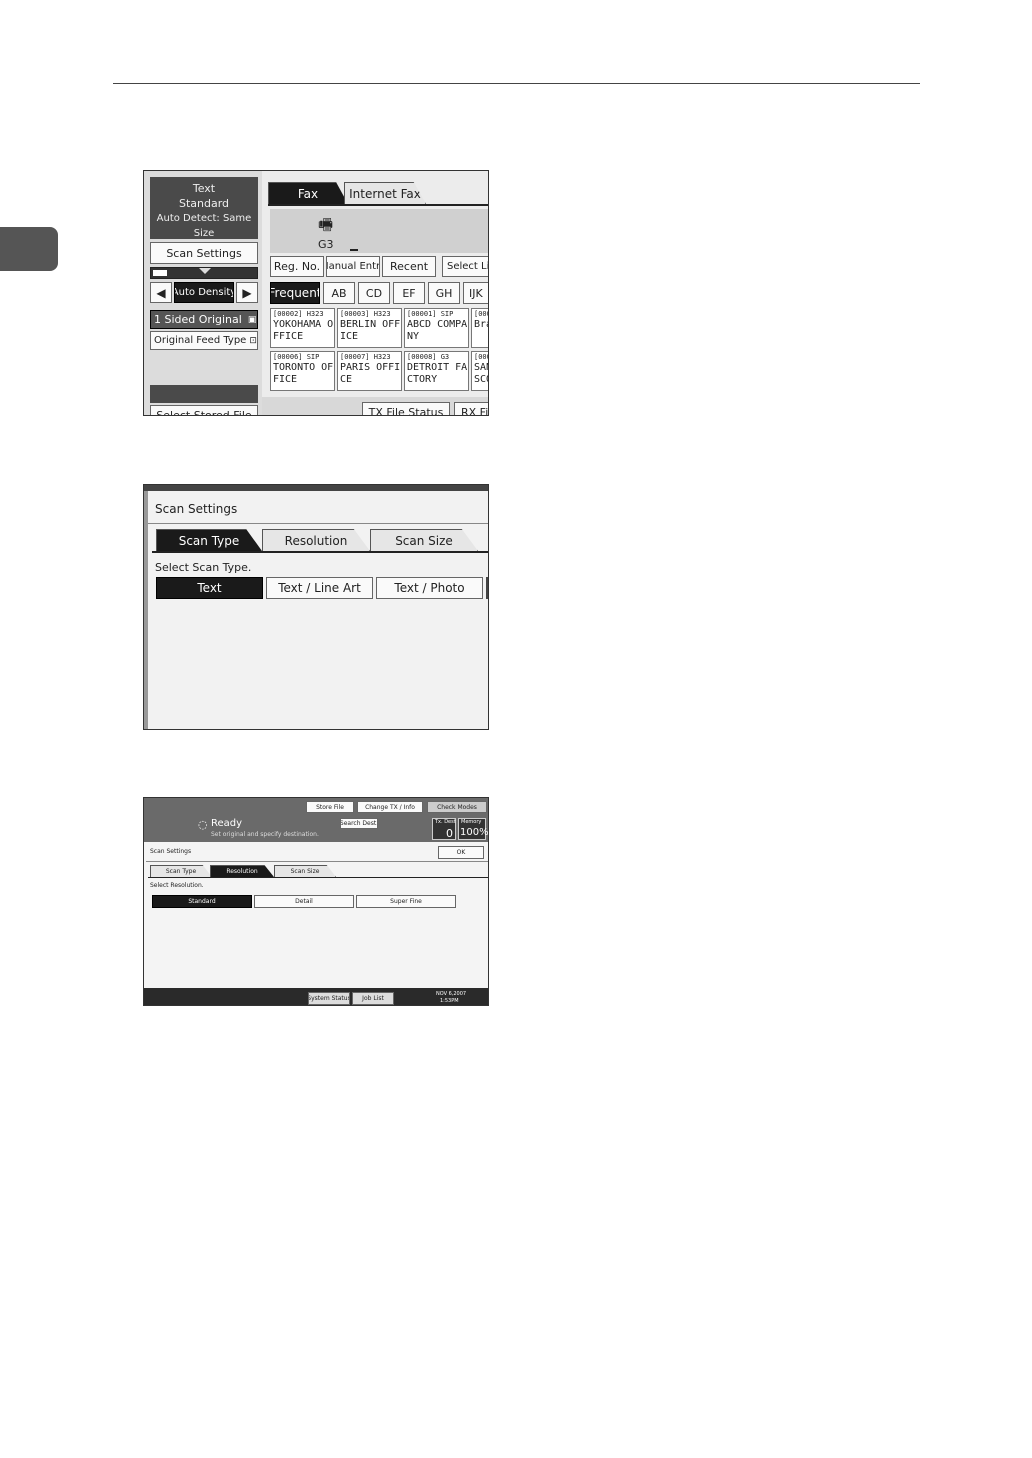 The width and height of the screenshot is (1032, 1458). What do you see at coordinates (385, 193) in the screenshot?
I see `tab-internet-fax: Internet Fax` at bounding box center [385, 193].